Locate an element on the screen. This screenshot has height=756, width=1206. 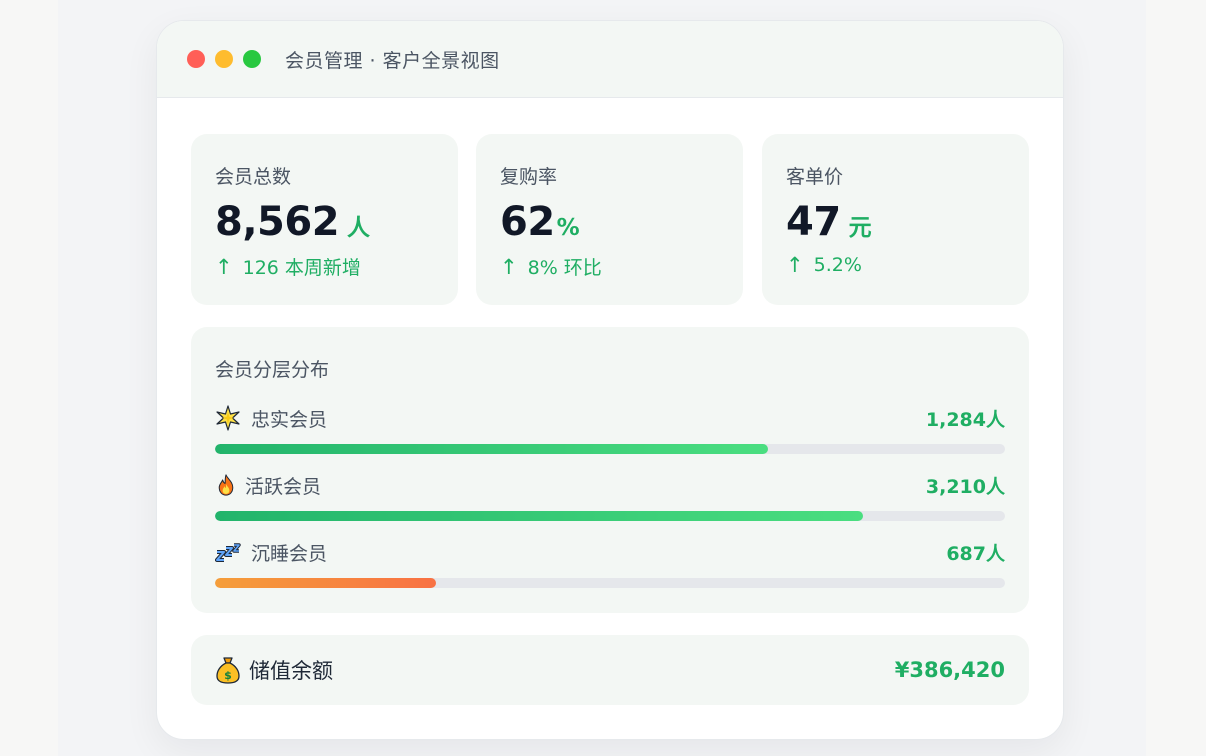
stat-value: 47 元 is located at coordinates (895, 222).